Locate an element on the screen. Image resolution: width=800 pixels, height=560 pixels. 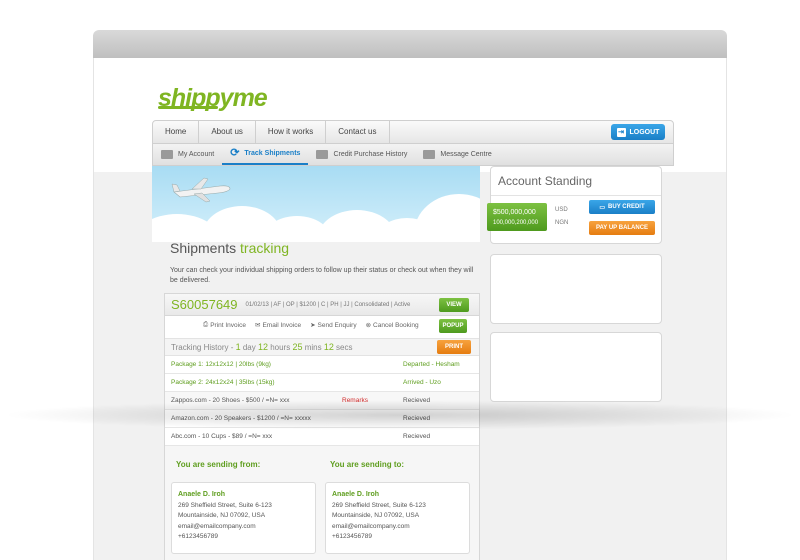
tab-label: Track Shipments is located at coordinates (272, 153).